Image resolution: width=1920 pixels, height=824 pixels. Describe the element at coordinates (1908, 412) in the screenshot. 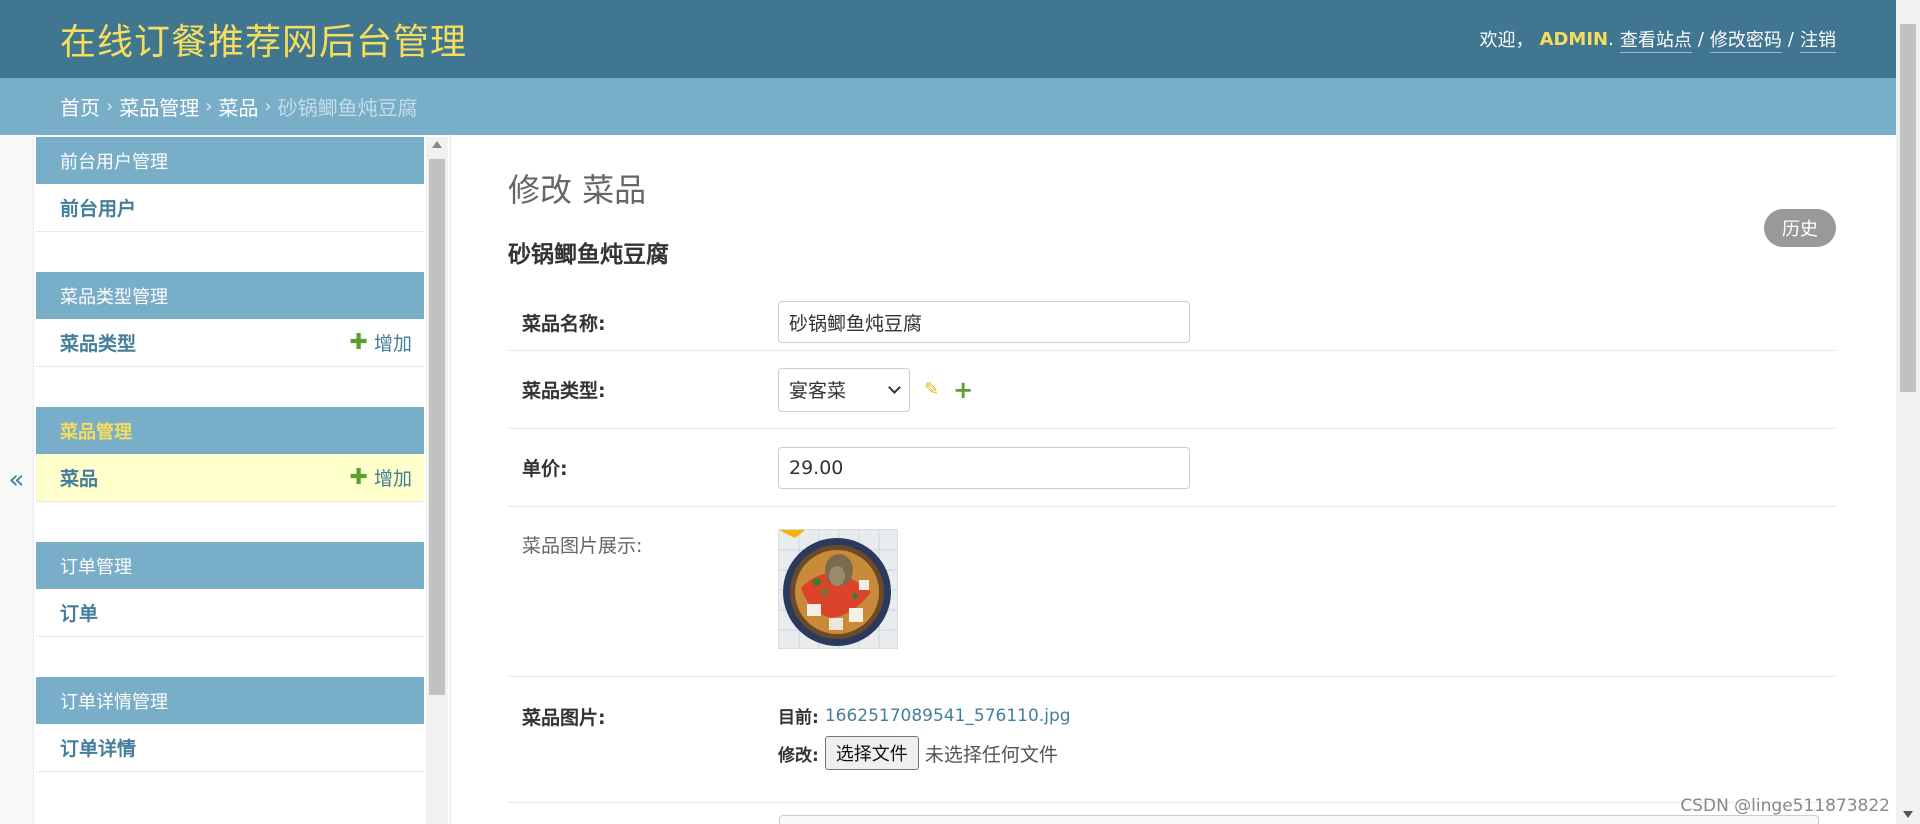

I see `page-scrollbar` at that location.